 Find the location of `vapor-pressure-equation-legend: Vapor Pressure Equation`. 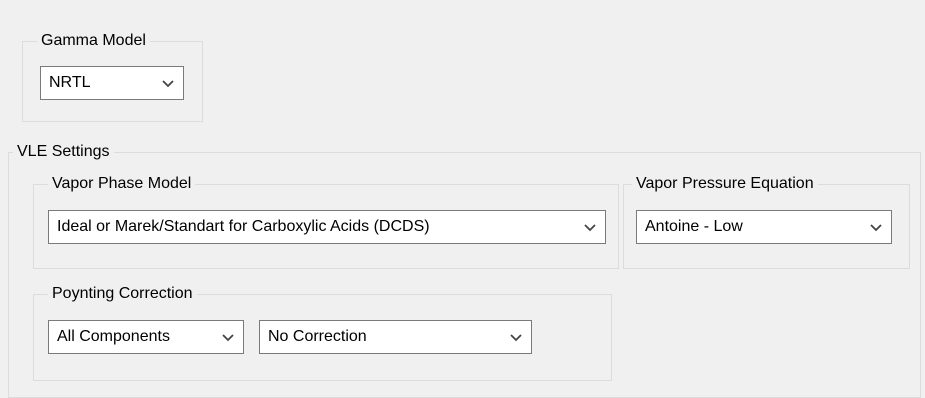

vapor-pressure-equation-legend: Vapor Pressure Equation is located at coordinates (725, 184).